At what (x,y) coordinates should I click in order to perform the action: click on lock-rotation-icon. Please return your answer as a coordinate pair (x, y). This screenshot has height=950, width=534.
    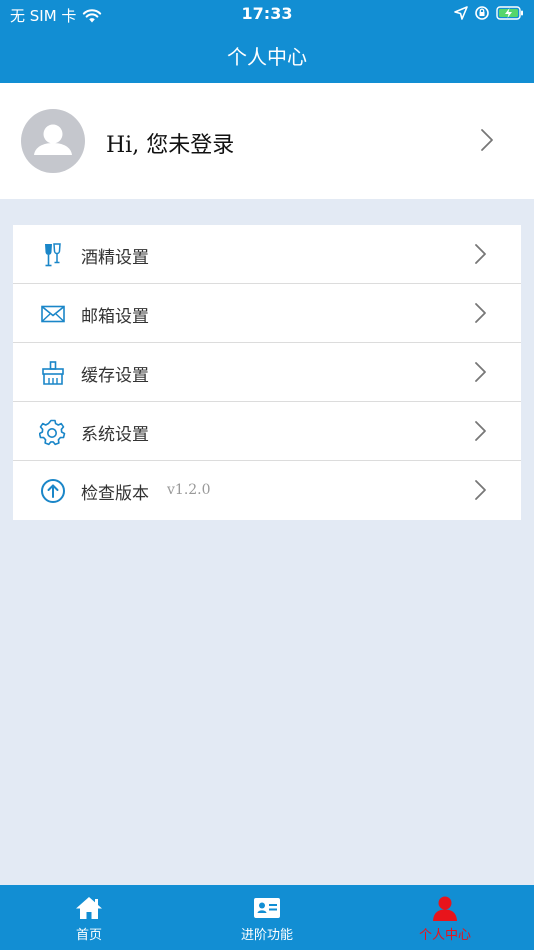
    Looking at the image, I should click on (482, 13).